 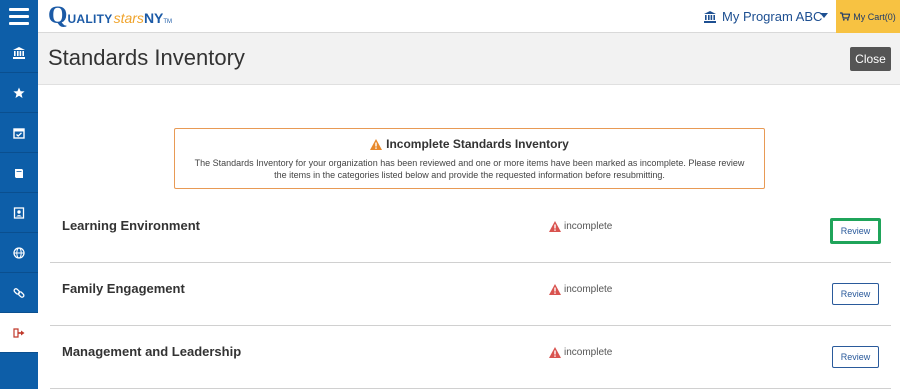 I want to click on sign-out-icon, so click(x=19, y=332).